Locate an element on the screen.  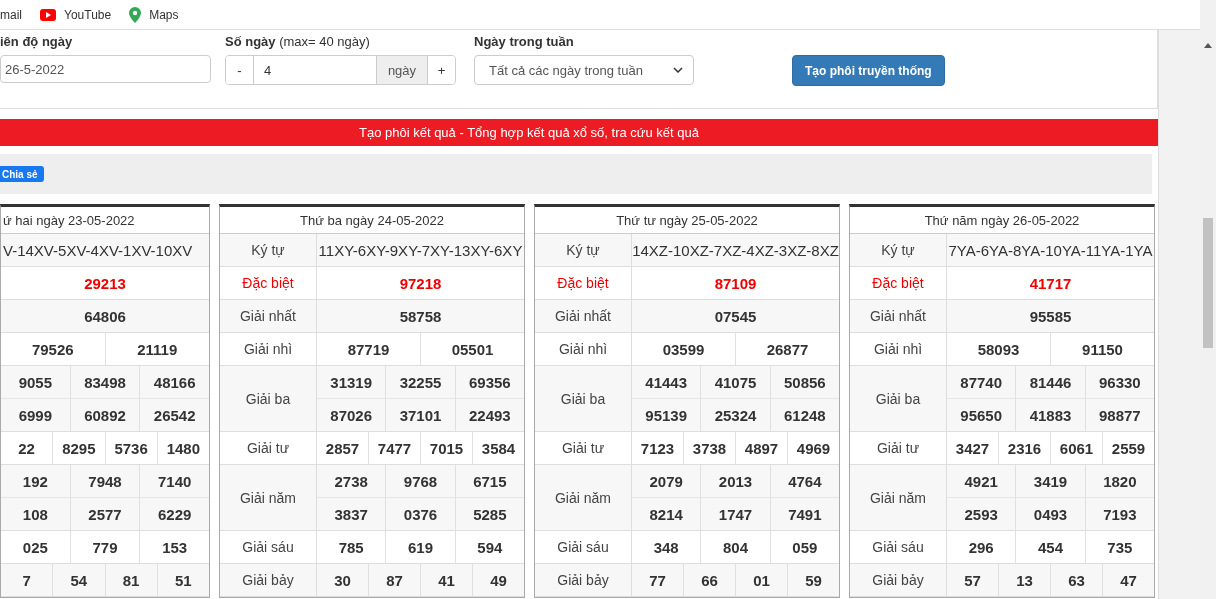
code-cell-text: V-14XV-5XV-4XV-1XV-10XV is located at coordinates (98, 250).